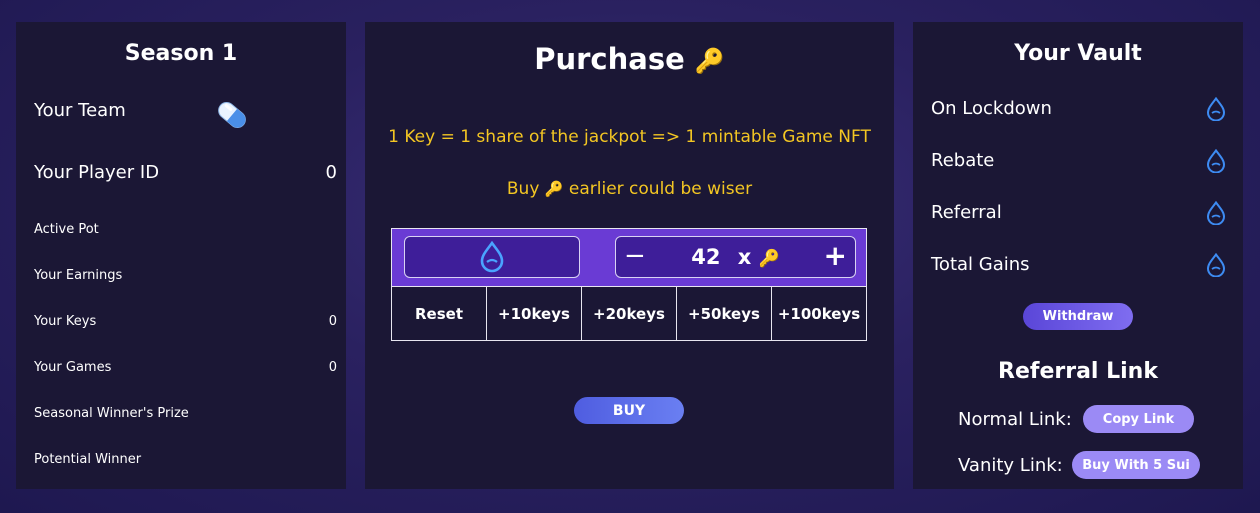 This screenshot has width=1260, height=513. What do you see at coordinates (1078, 316) in the screenshot?
I see `withdraw-button: Withdraw` at bounding box center [1078, 316].